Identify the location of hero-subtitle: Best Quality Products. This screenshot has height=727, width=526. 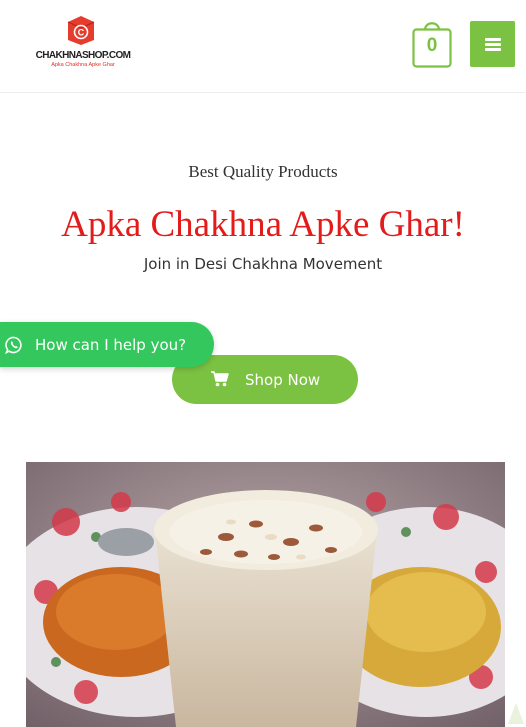
(263, 171).